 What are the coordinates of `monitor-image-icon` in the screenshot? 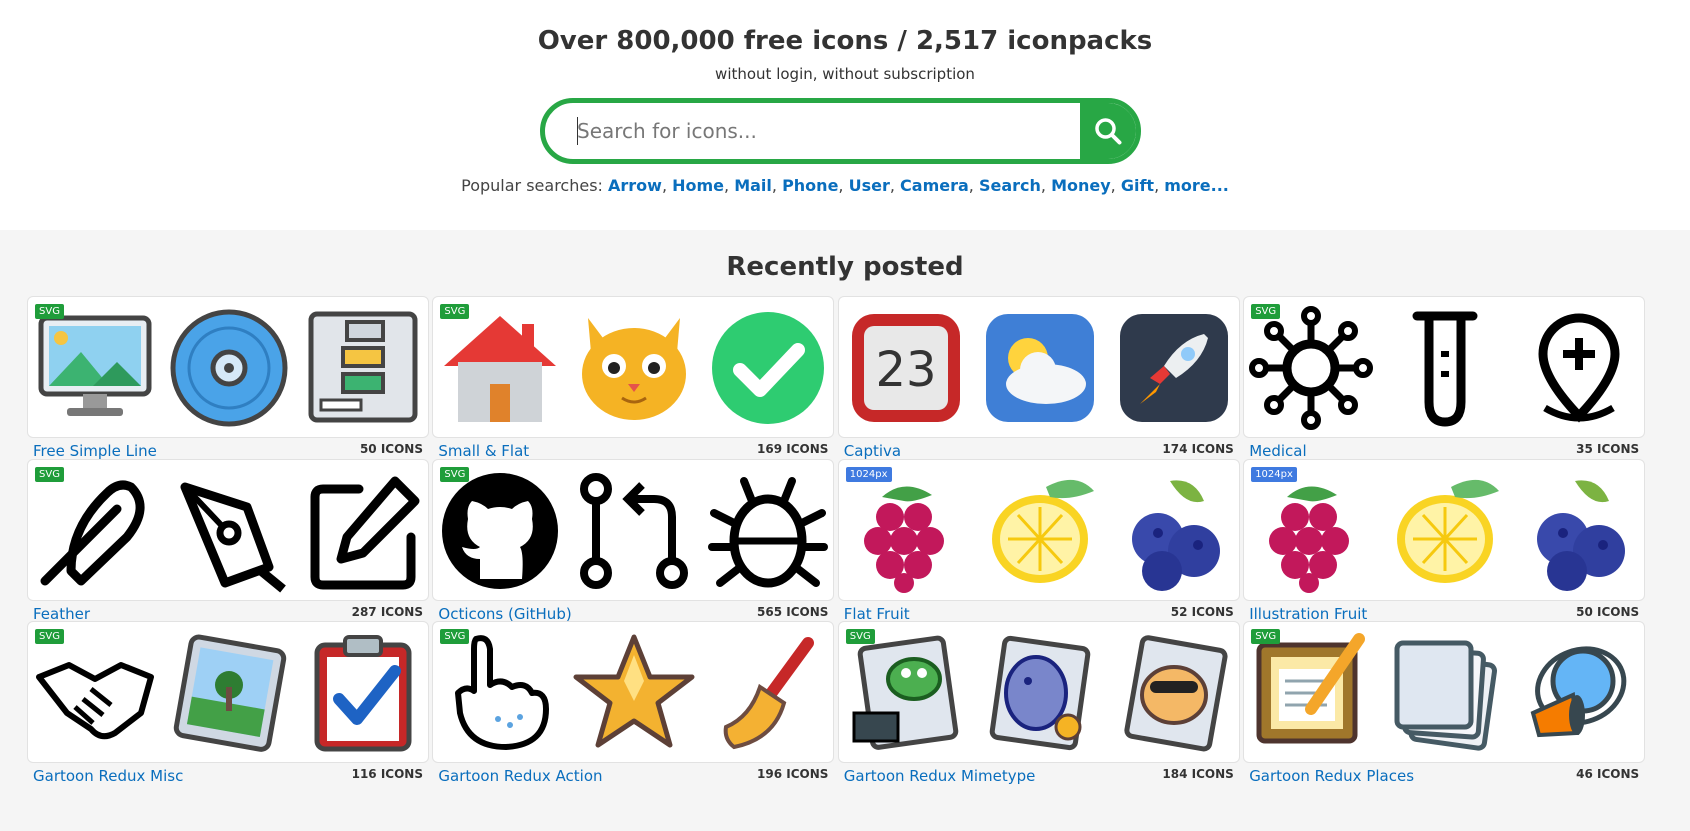 It's located at (95, 365).